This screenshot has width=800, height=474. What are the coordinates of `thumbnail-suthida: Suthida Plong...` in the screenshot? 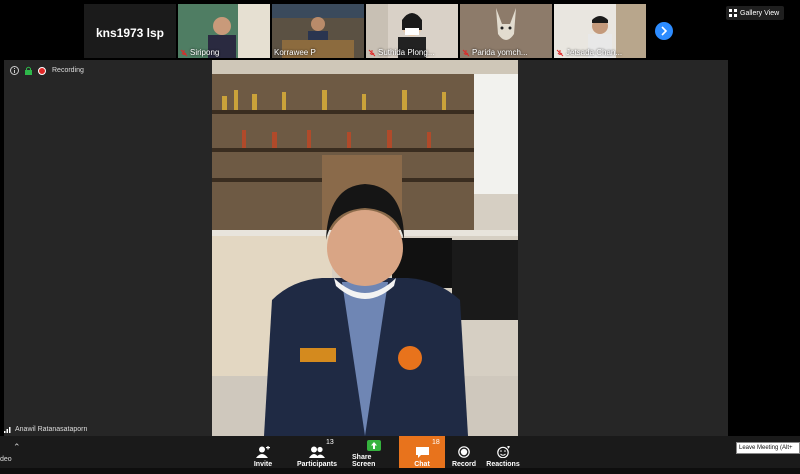 It's located at (412, 31).